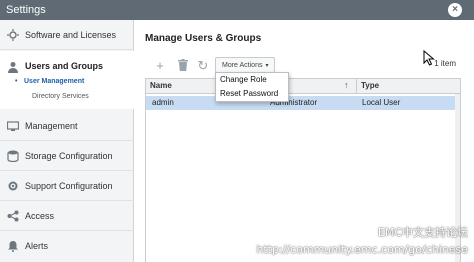  What do you see at coordinates (183, 66) in the screenshot?
I see `delete-icon` at bounding box center [183, 66].